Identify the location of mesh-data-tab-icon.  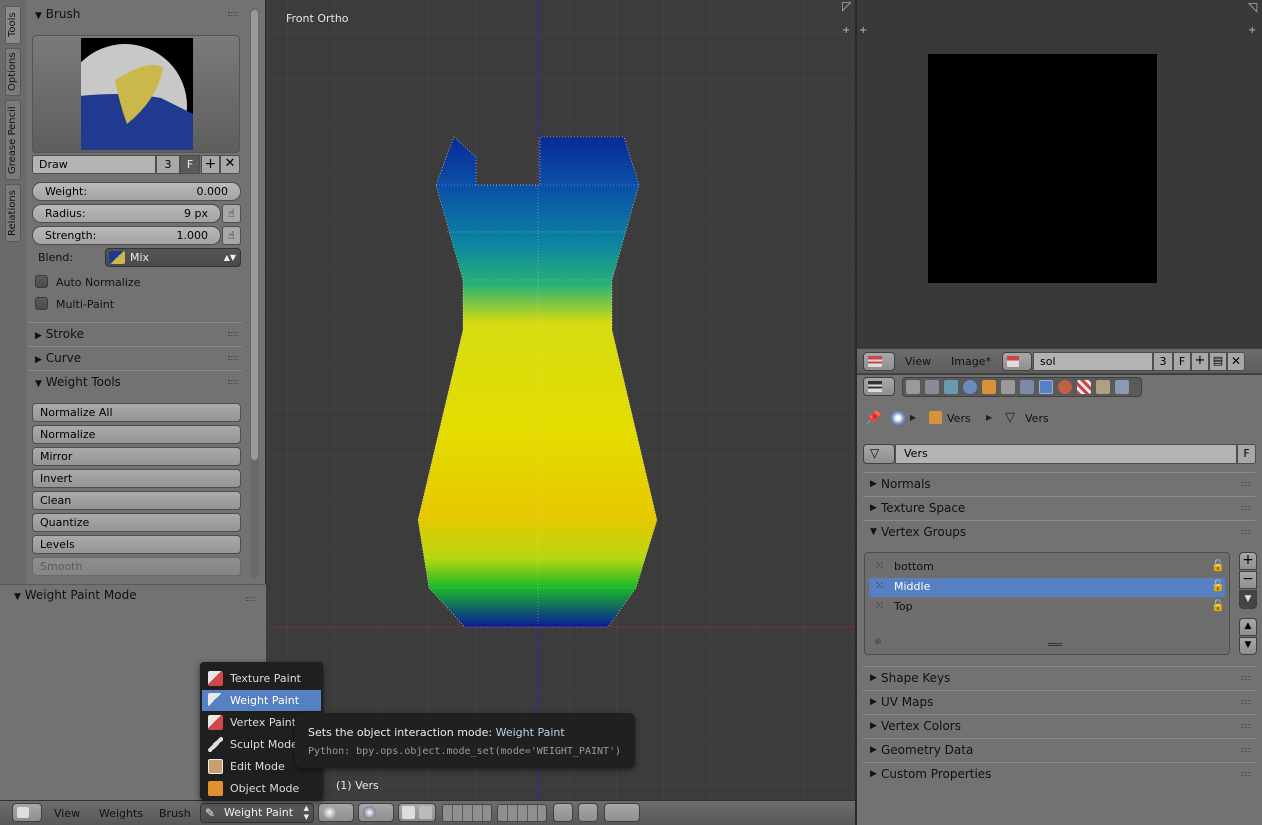
(1046, 387).